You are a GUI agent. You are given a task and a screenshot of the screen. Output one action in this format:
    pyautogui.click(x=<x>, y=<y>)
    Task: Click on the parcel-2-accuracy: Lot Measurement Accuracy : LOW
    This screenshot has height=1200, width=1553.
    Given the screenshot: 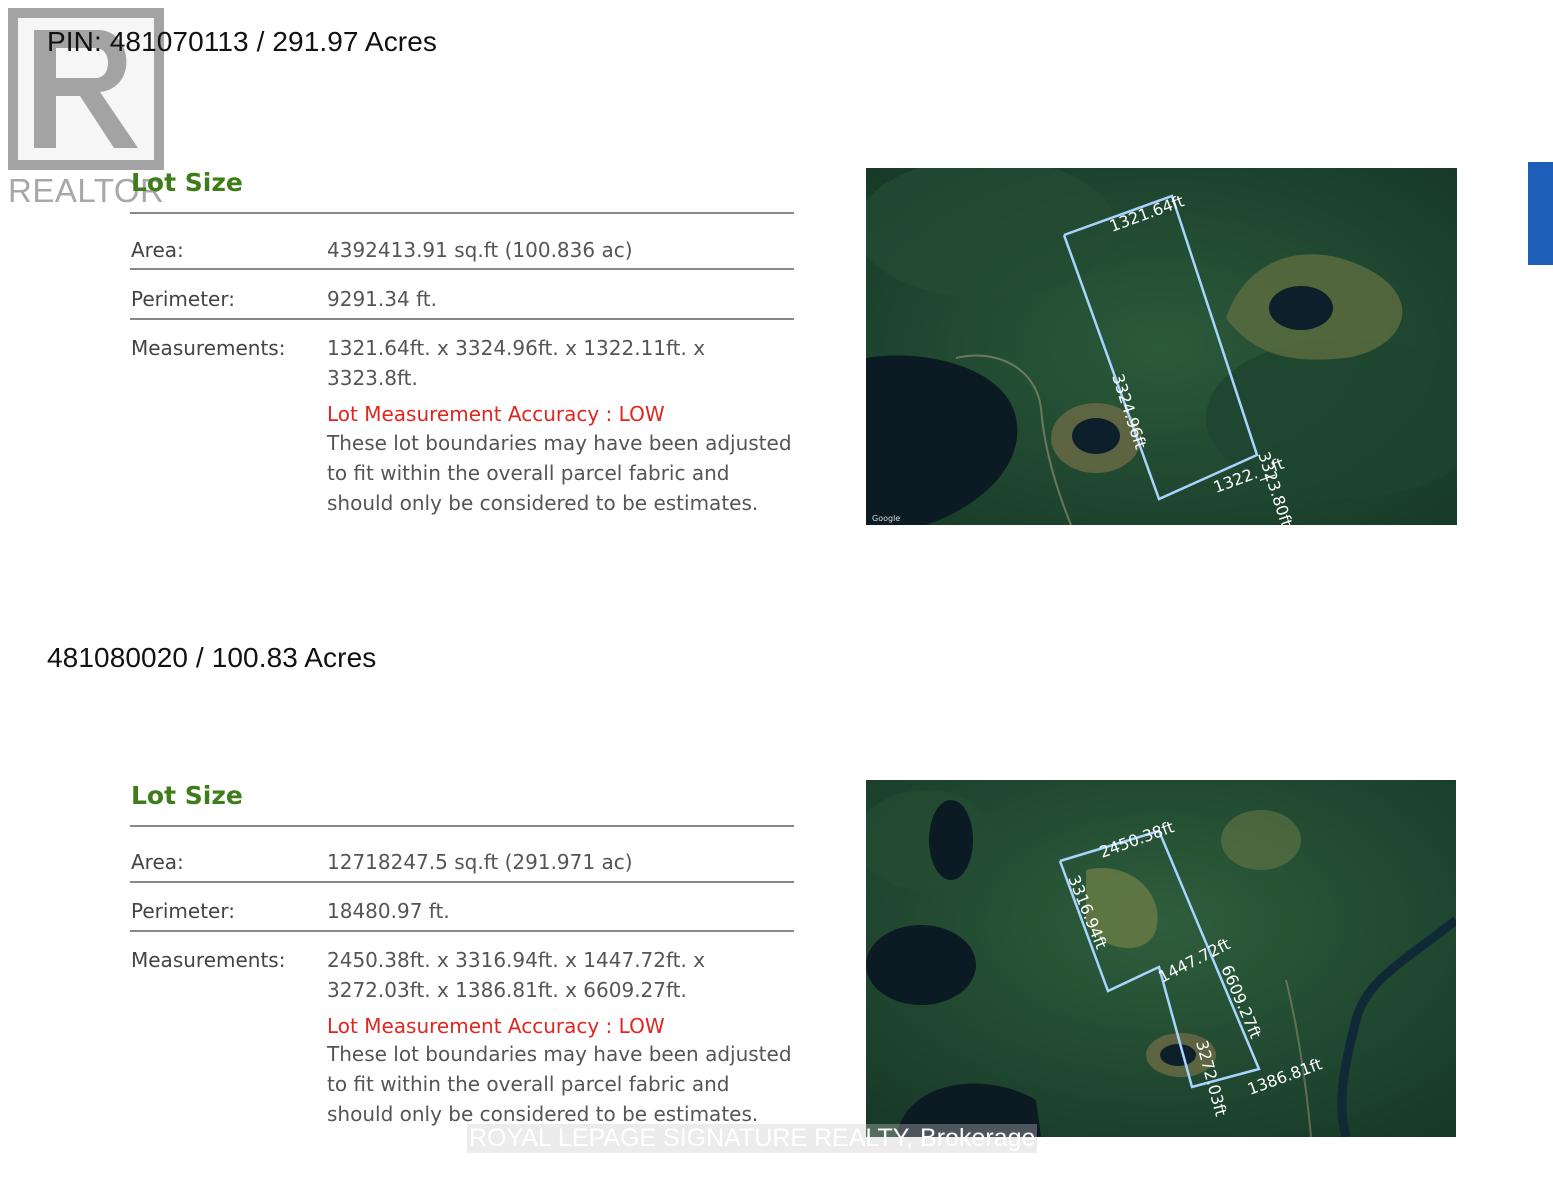 What is the action you would take?
    pyautogui.click(x=496, y=1026)
    